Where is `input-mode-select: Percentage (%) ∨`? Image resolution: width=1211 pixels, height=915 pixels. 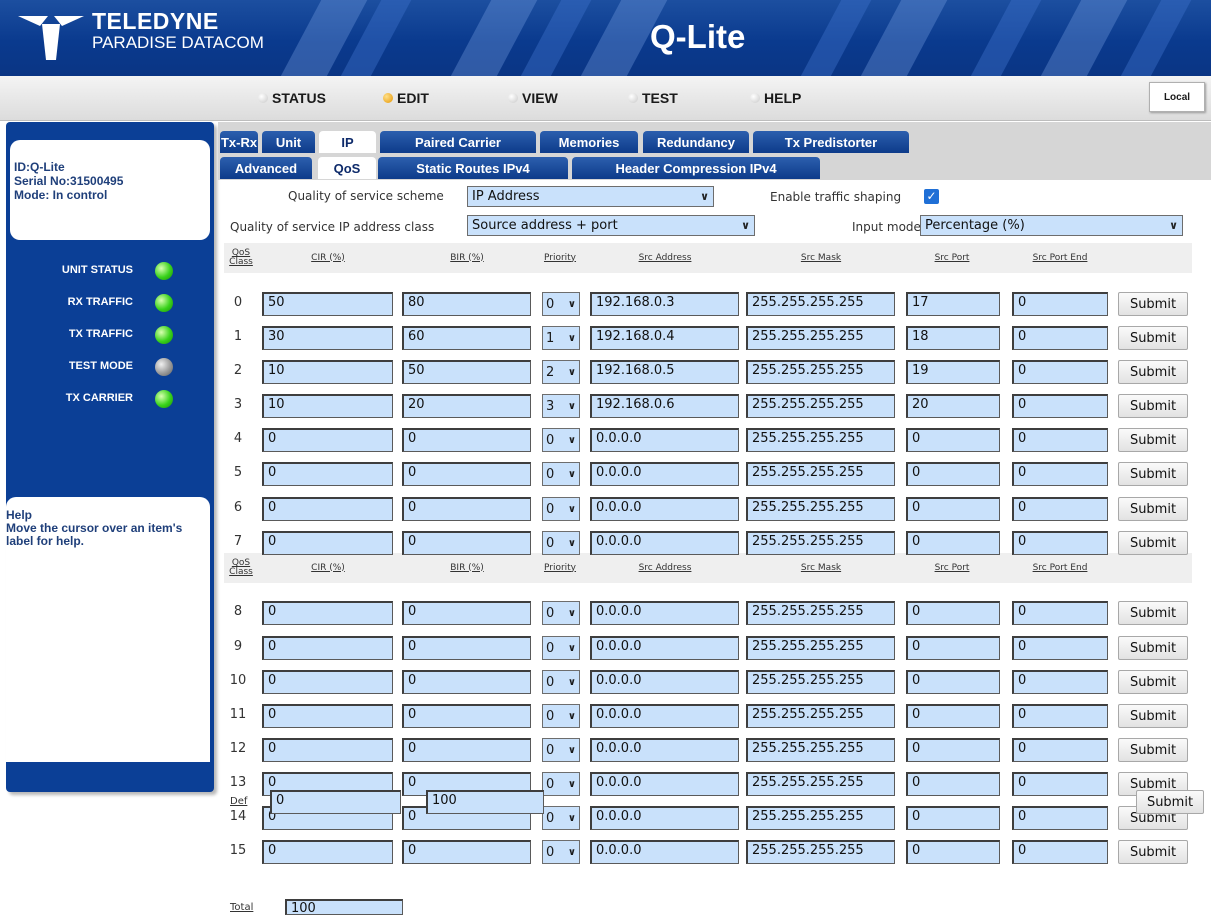 input-mode-select: Percentage (%) ∨ is located at coordinates (1051, 225).